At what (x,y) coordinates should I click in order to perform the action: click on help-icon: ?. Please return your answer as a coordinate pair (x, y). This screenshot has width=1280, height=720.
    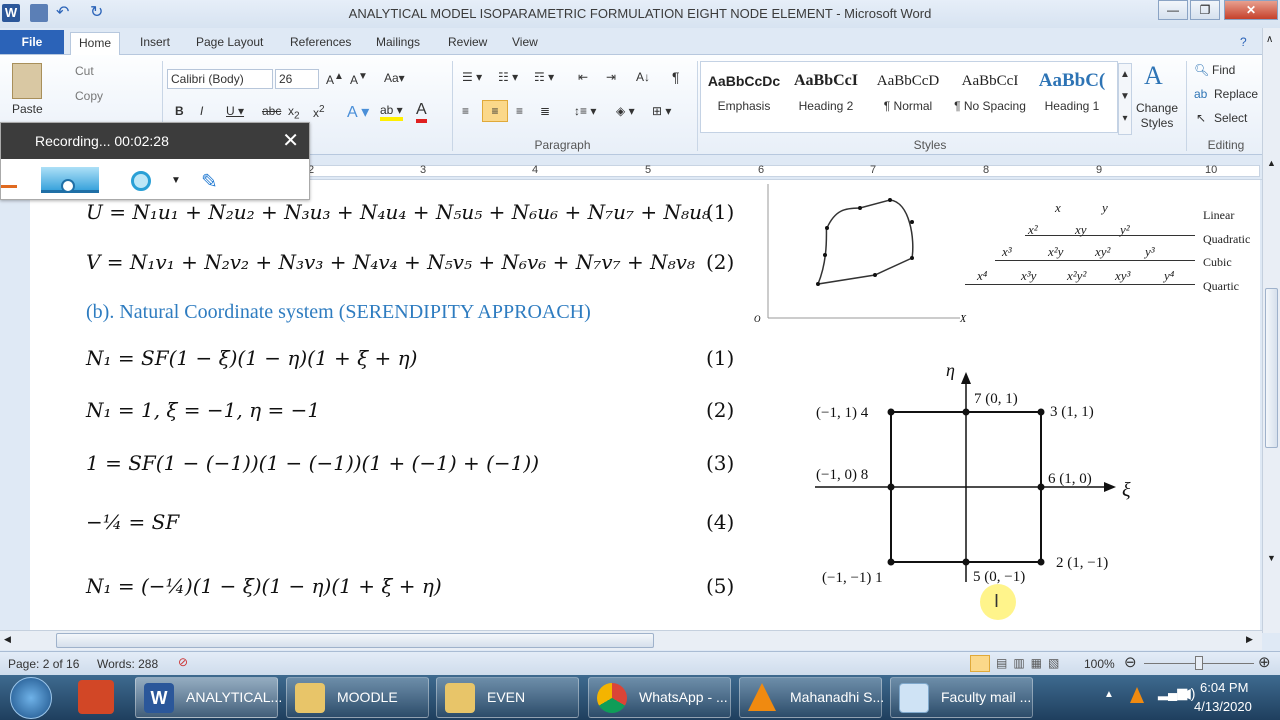
    Looking at the image, I should click on (1243, 43).